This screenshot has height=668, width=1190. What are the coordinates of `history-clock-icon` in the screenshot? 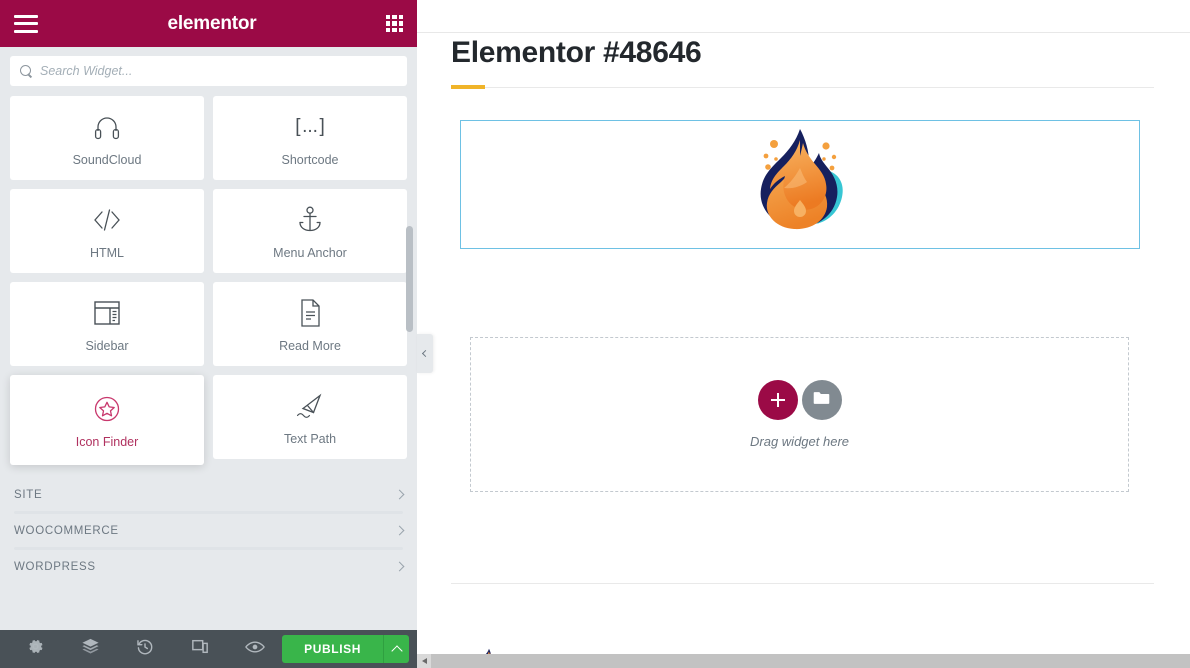 It's located at (145, 649).